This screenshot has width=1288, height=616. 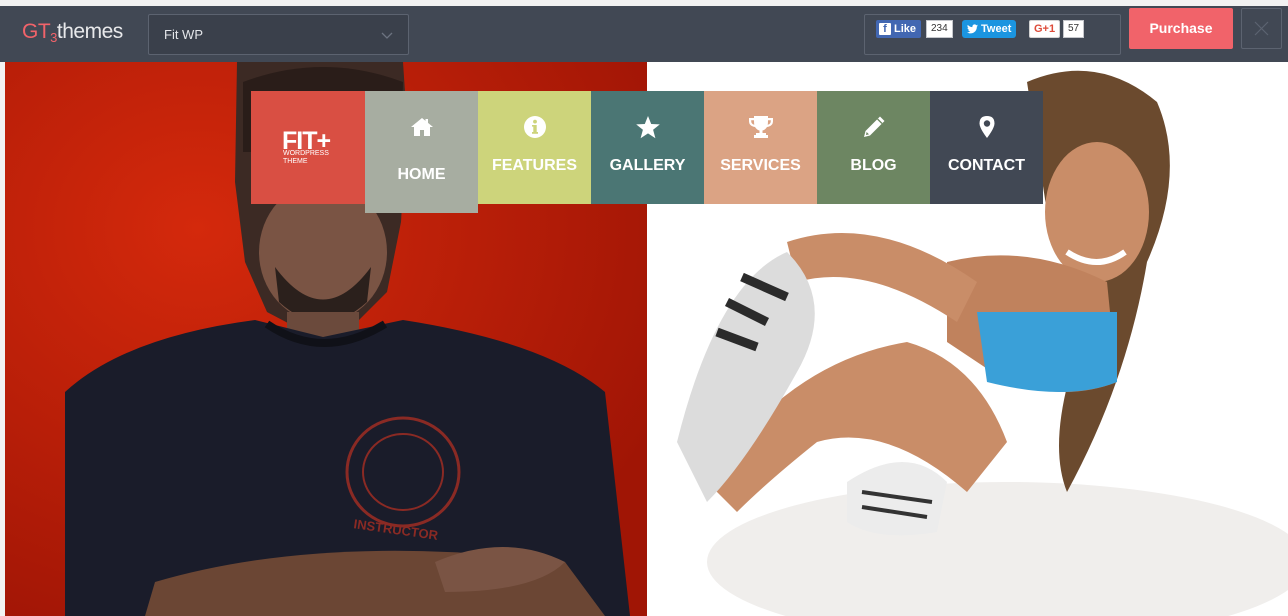 I want to click on twitter-icon, so click(x=972, y=29).